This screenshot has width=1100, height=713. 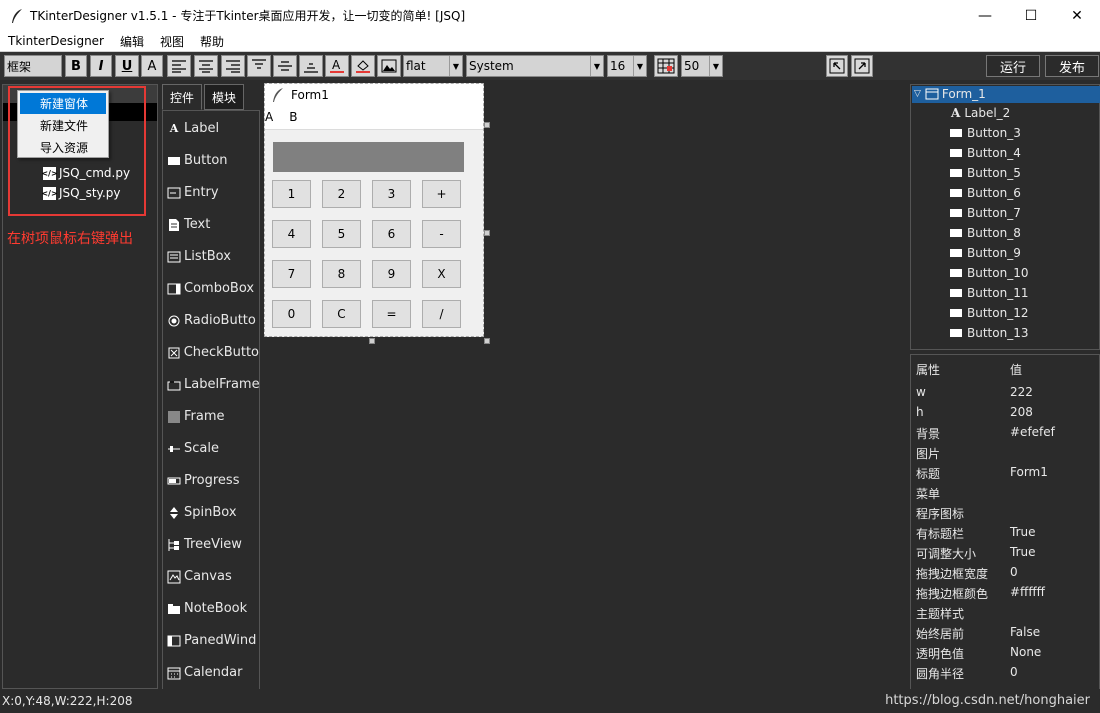 What do you see at coordinates (172, 41) in the screenshot?
I see `menu-view: 视图` at bounding box center [172, 41].